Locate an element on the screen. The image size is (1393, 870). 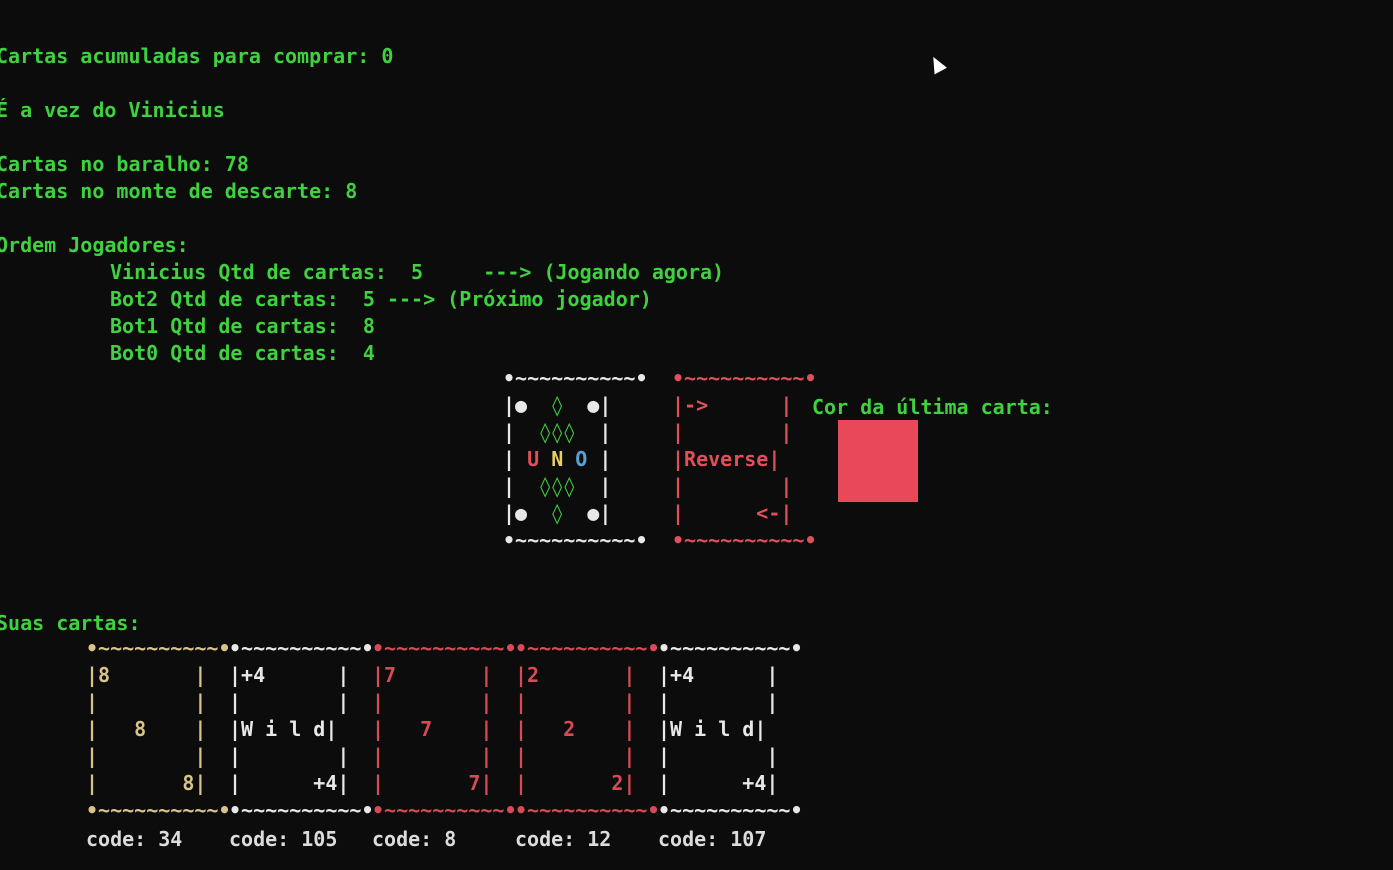
card-code: code: 105 is located at coordinates (283, 839).